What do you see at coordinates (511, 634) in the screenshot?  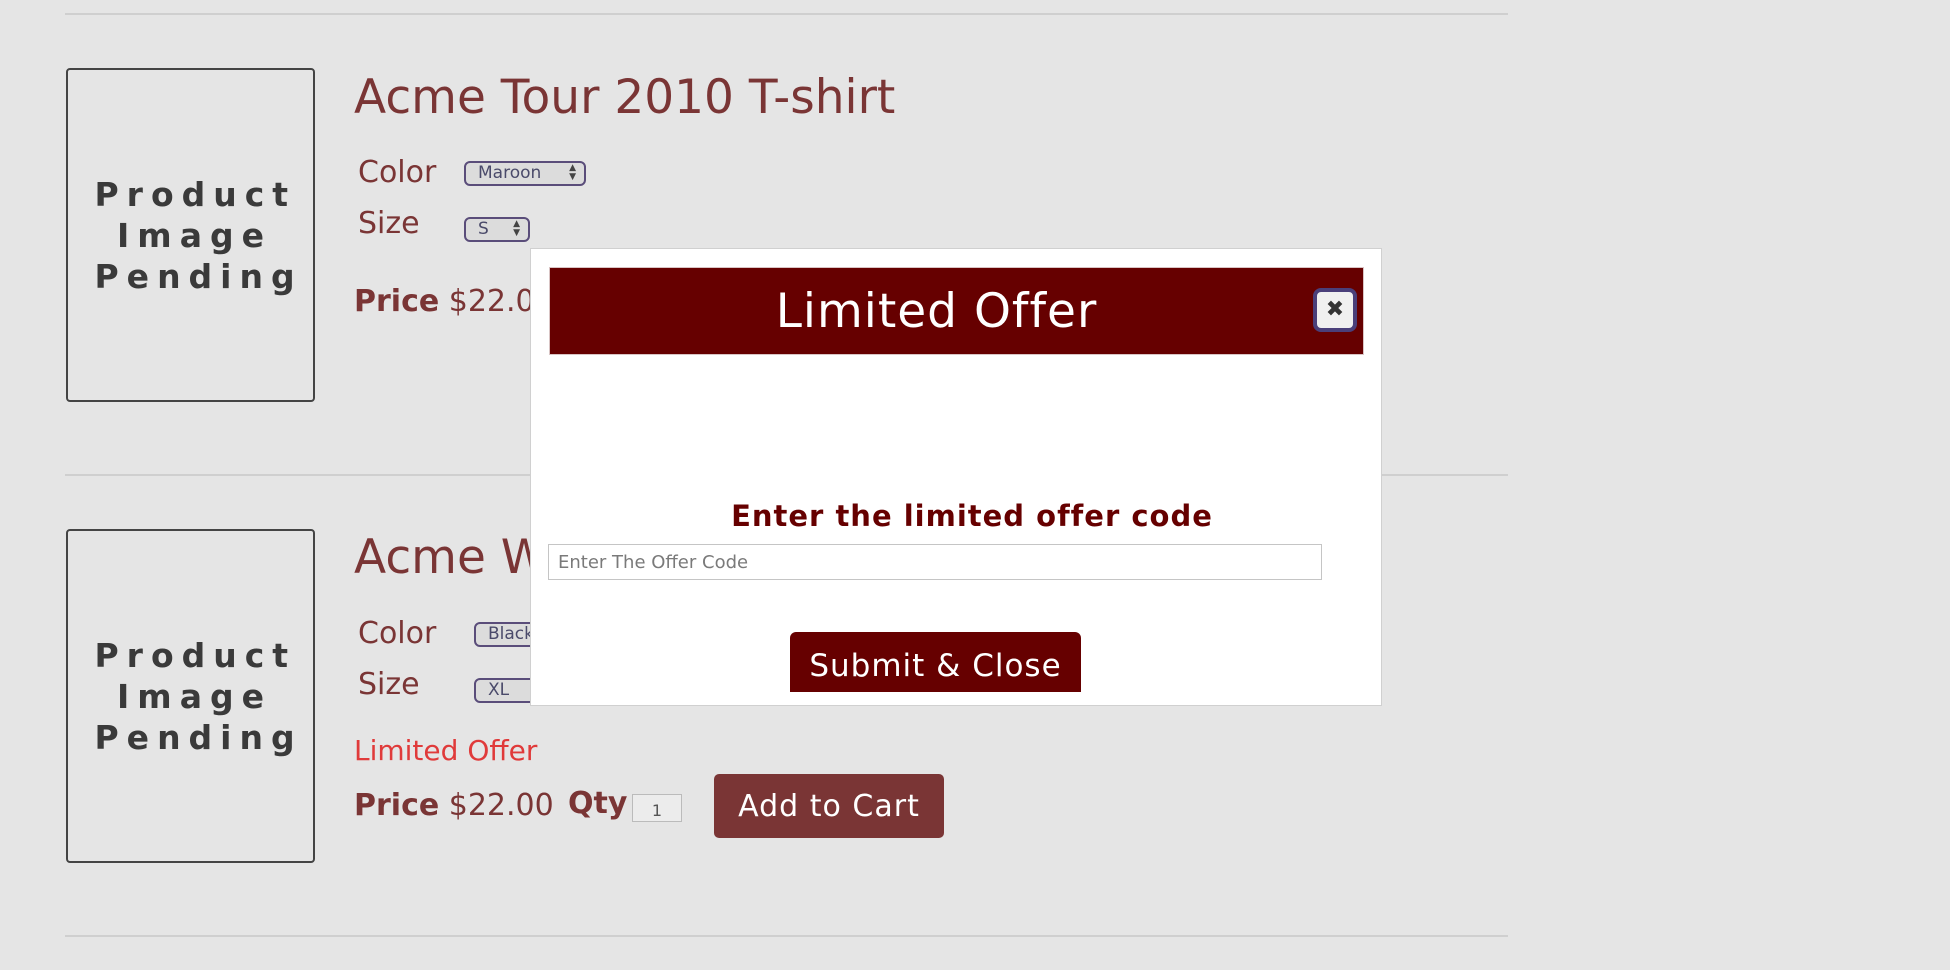 I see `color-select-value: Black` at bounding box center [511, 634].